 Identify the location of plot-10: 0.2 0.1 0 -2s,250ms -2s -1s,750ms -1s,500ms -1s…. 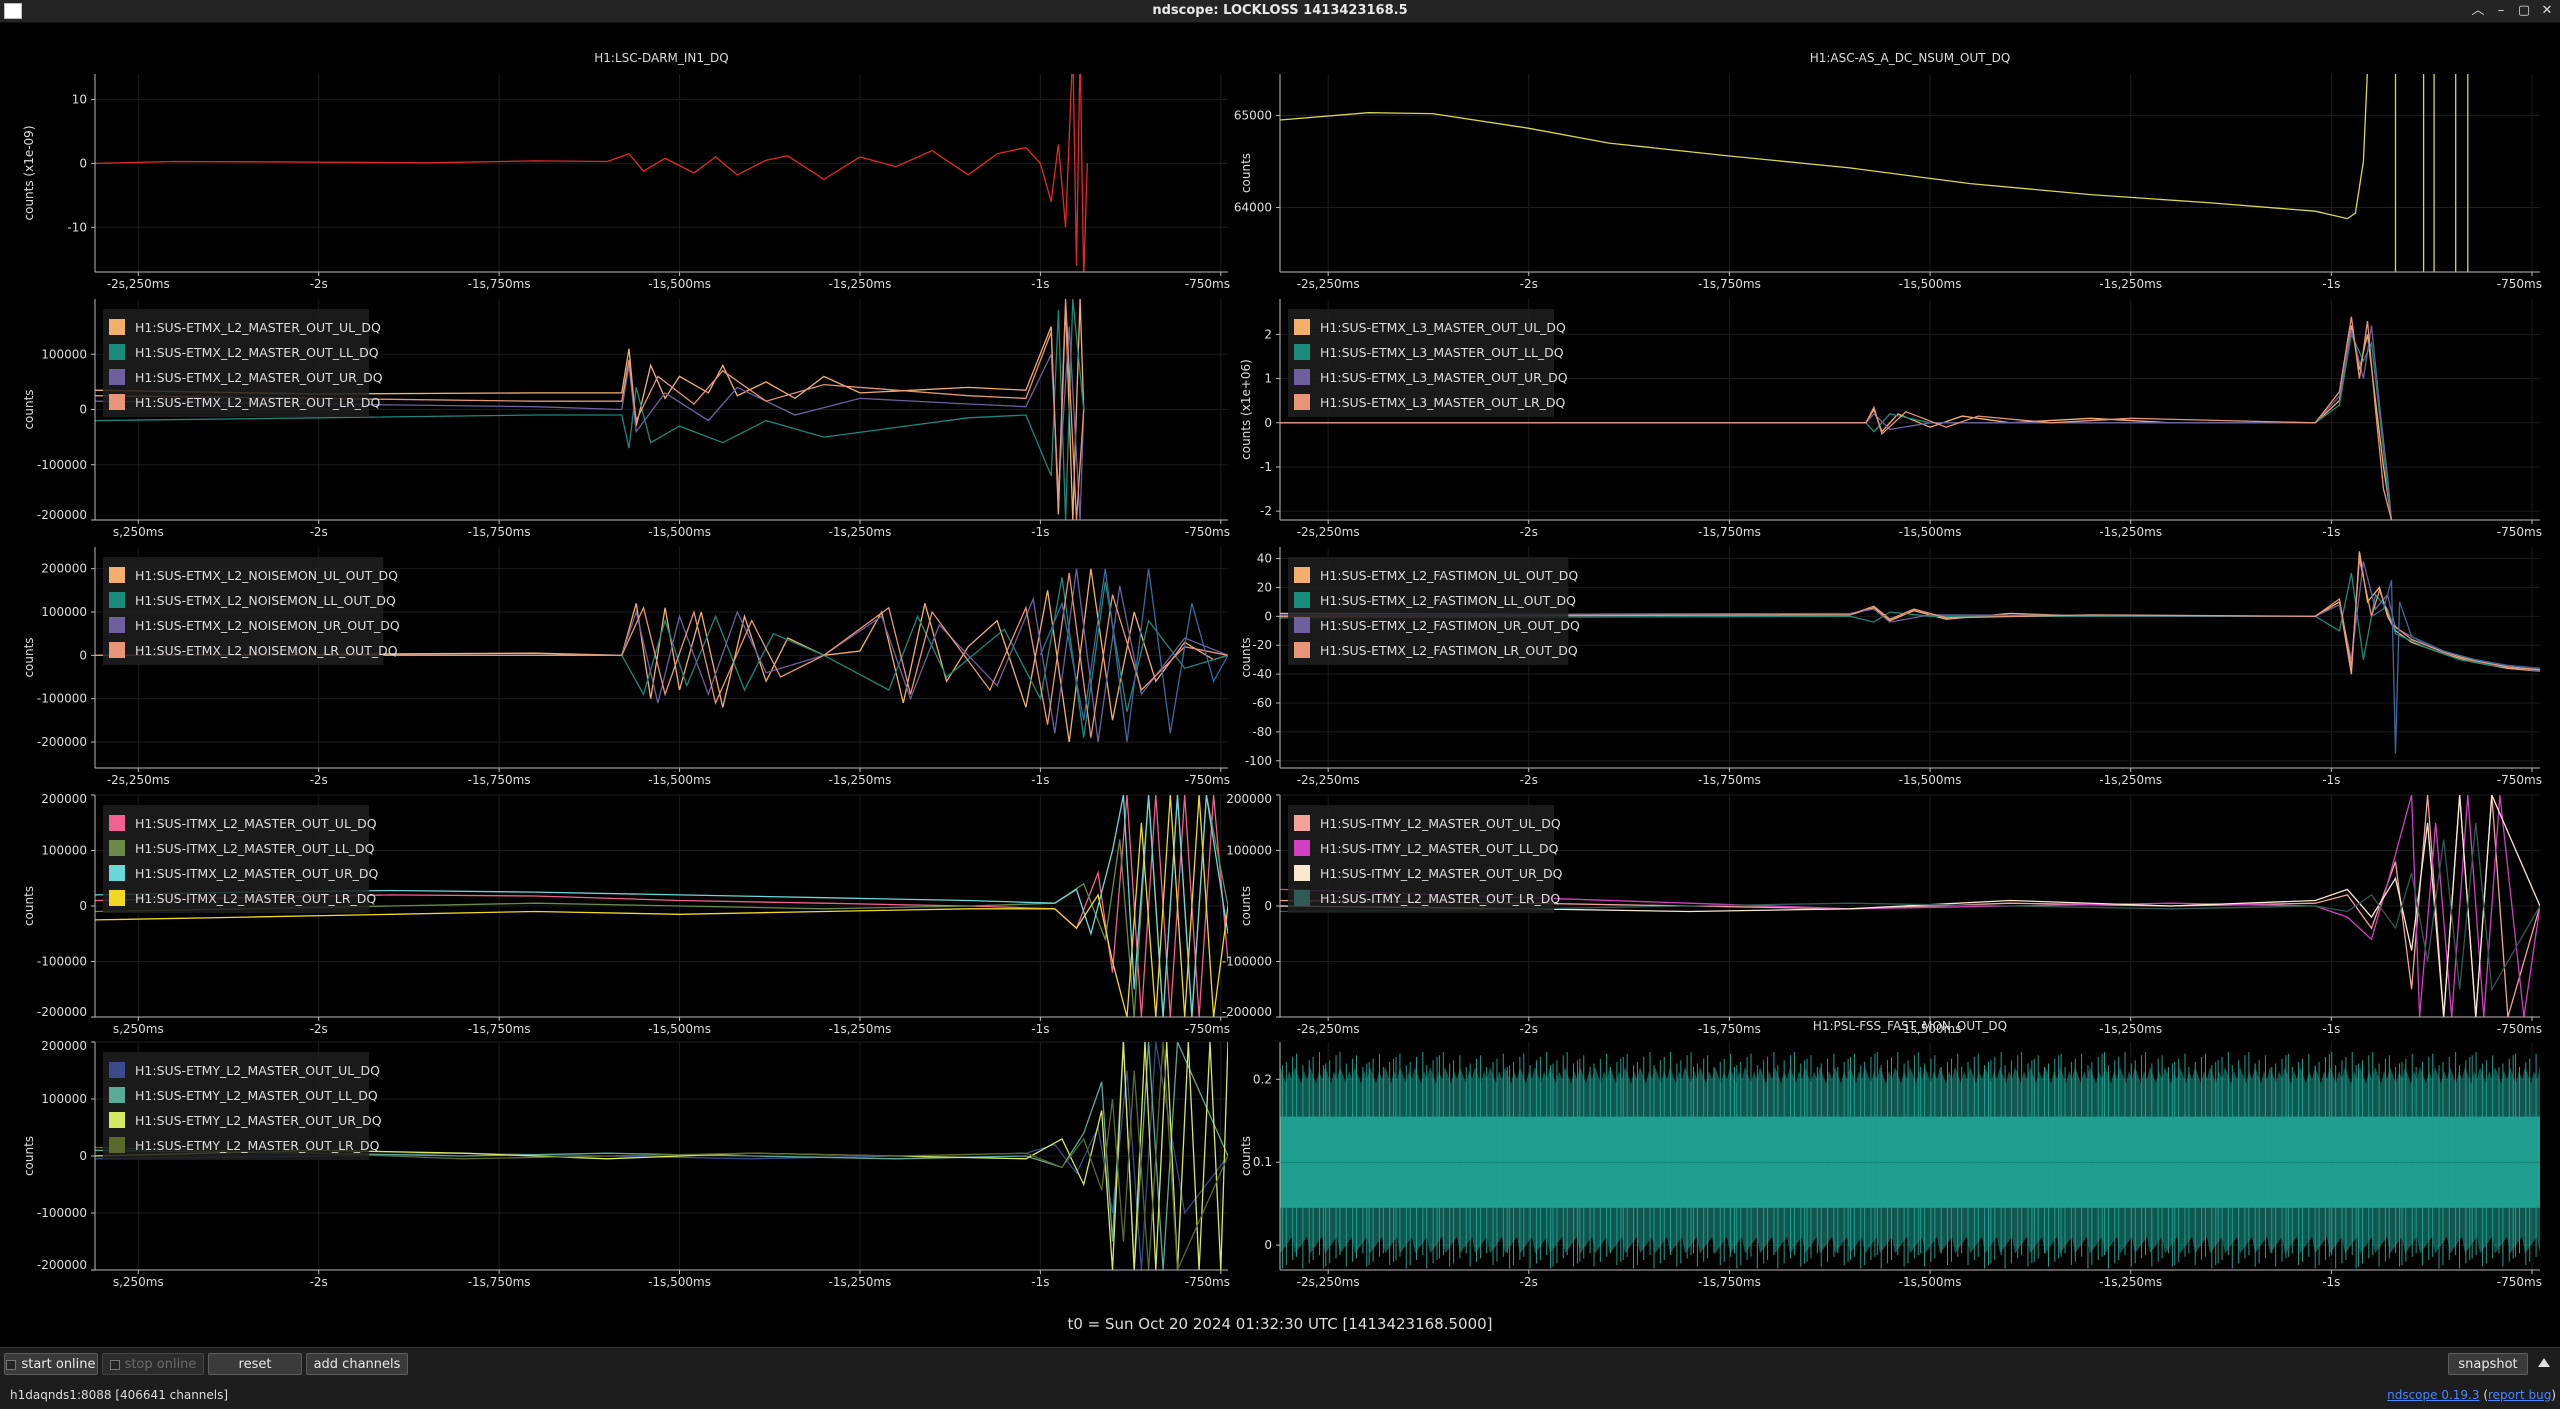
(1890, 1154).